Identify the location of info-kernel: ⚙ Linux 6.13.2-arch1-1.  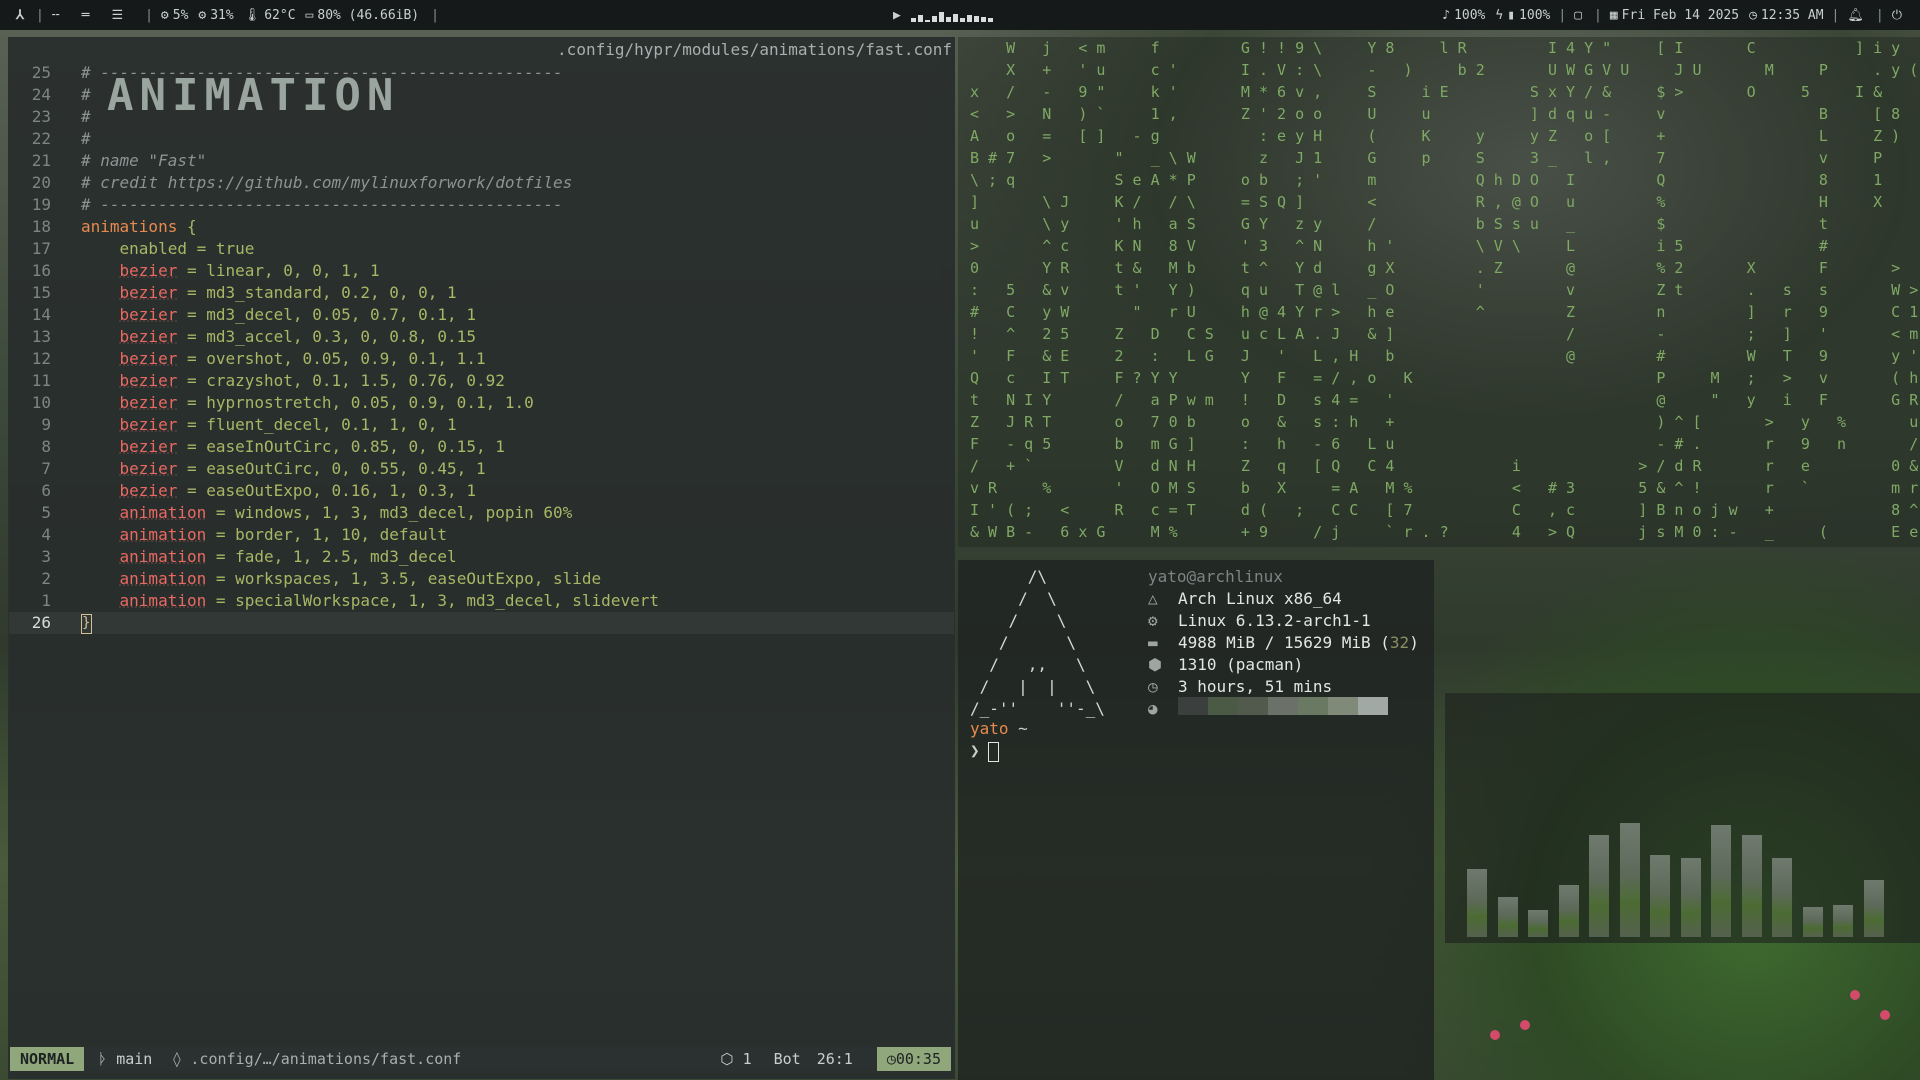
(1283, 621).